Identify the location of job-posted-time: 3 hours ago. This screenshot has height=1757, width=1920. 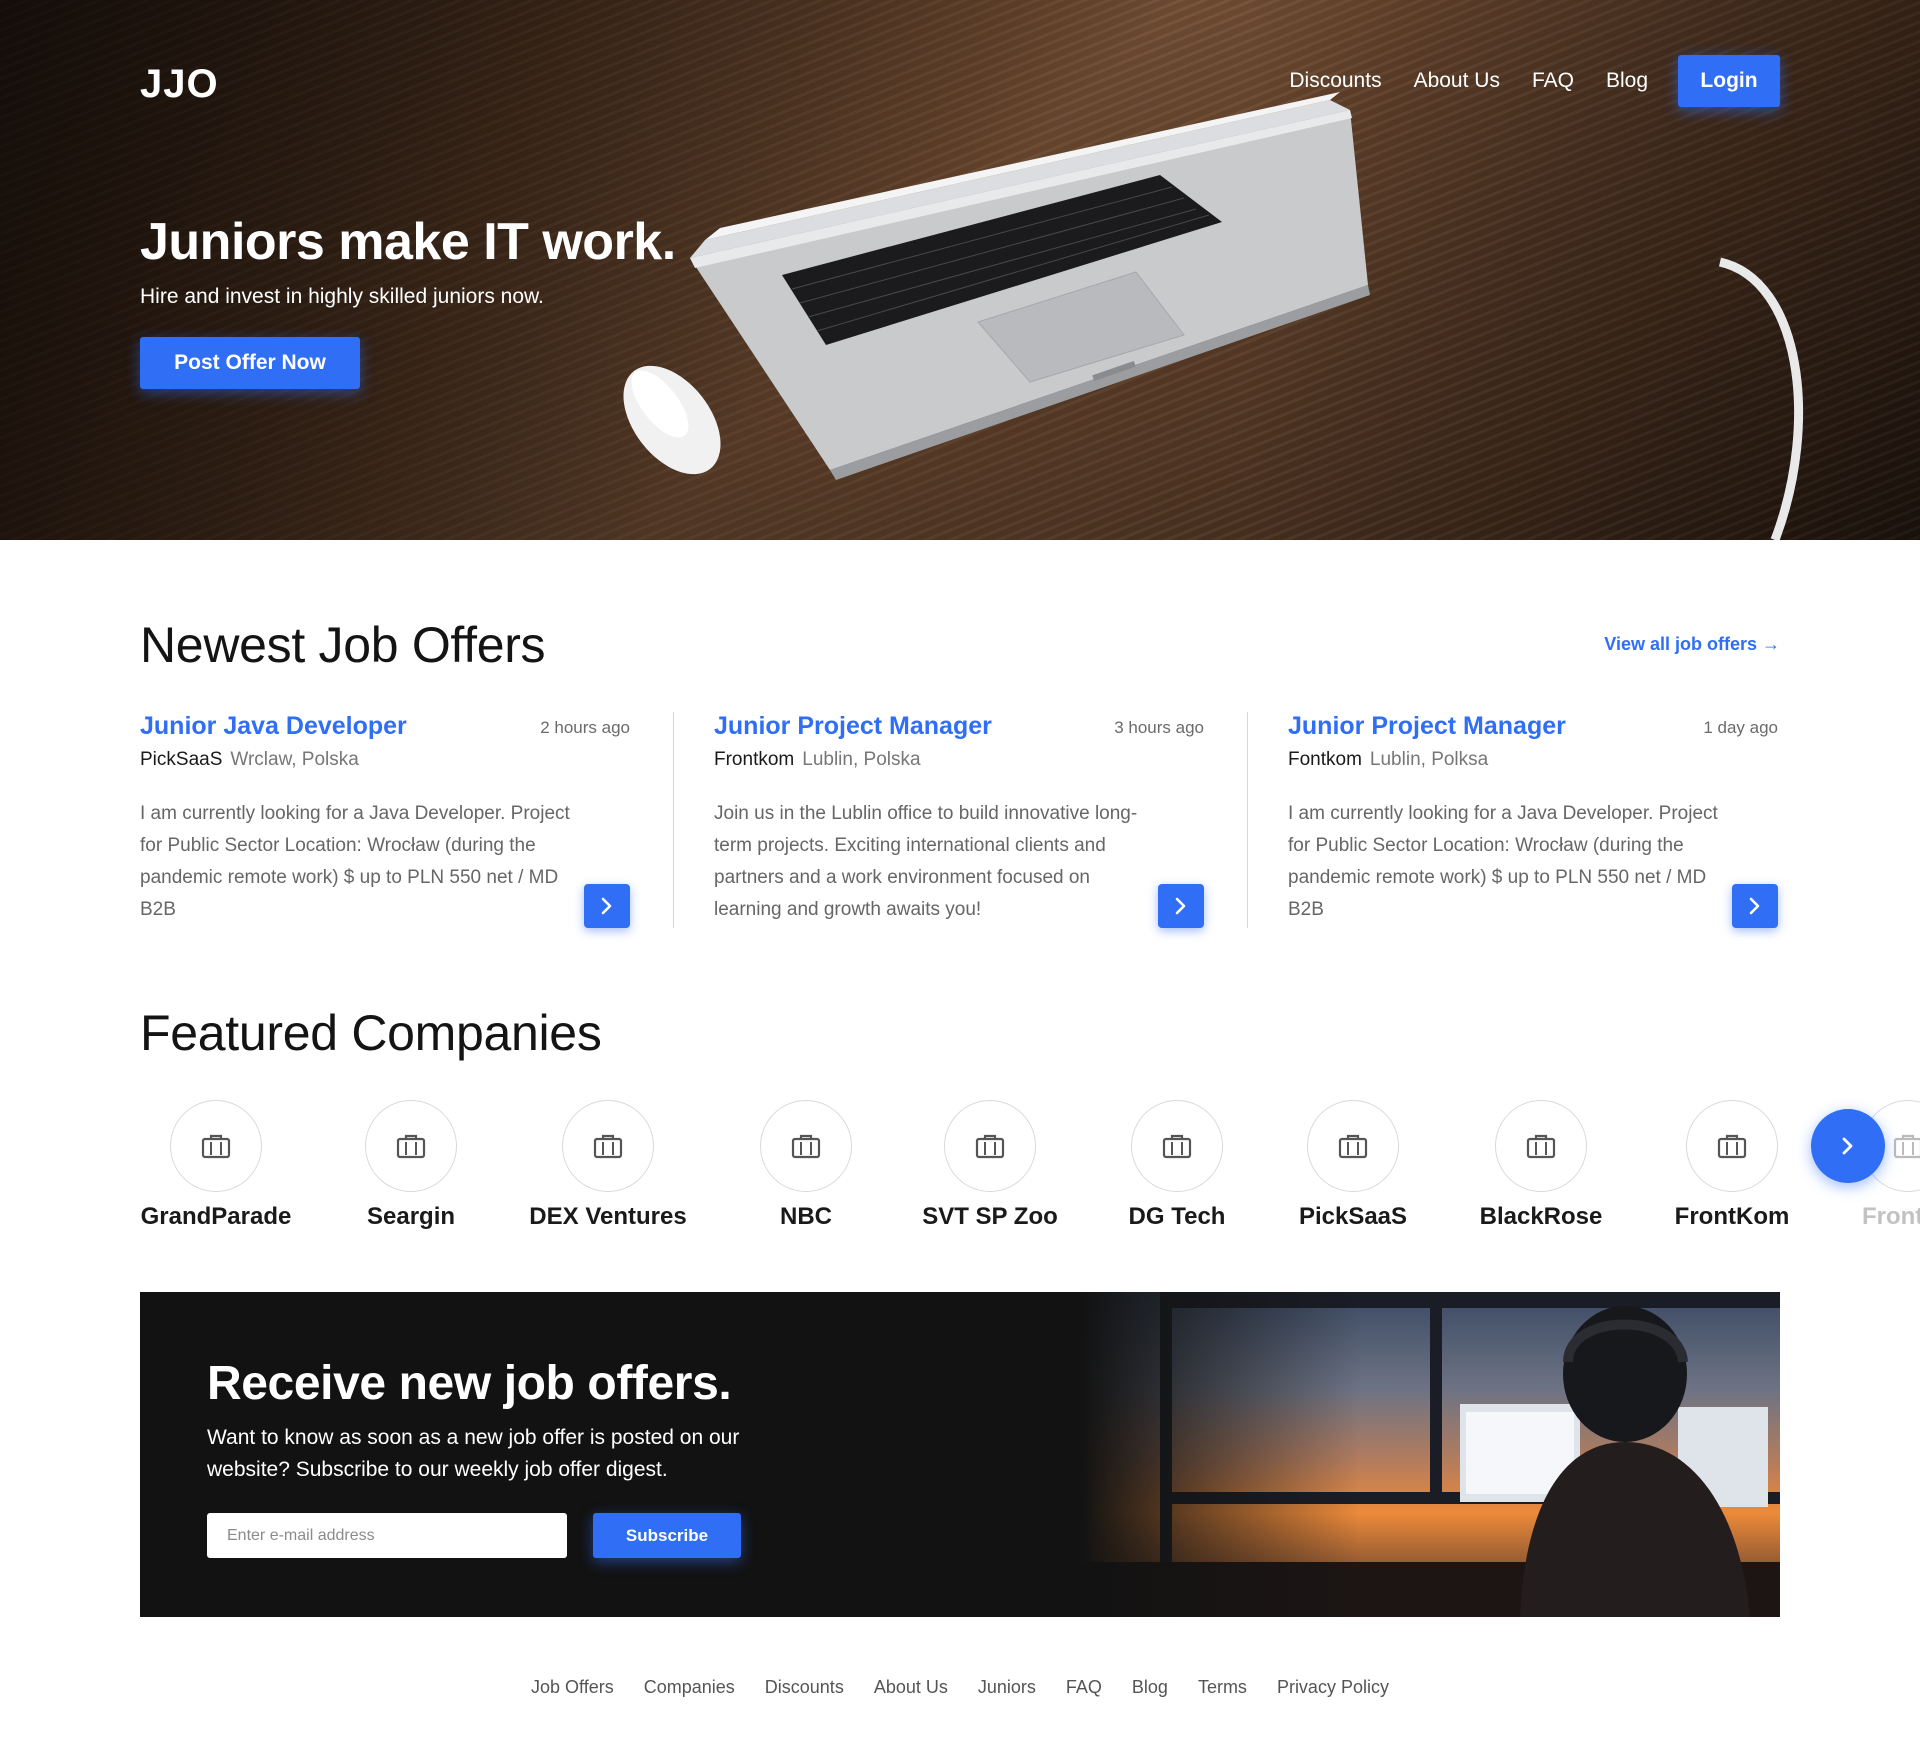
(1159, 727).